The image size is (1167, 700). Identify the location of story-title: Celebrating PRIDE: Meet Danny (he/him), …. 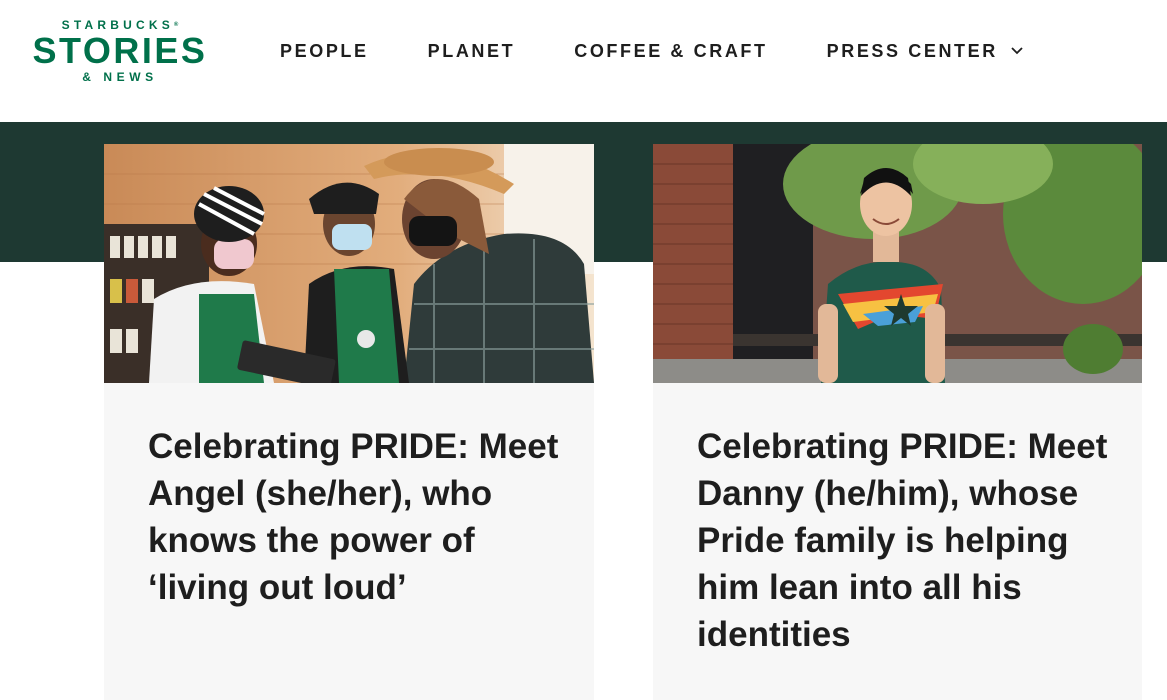
(907, 540).